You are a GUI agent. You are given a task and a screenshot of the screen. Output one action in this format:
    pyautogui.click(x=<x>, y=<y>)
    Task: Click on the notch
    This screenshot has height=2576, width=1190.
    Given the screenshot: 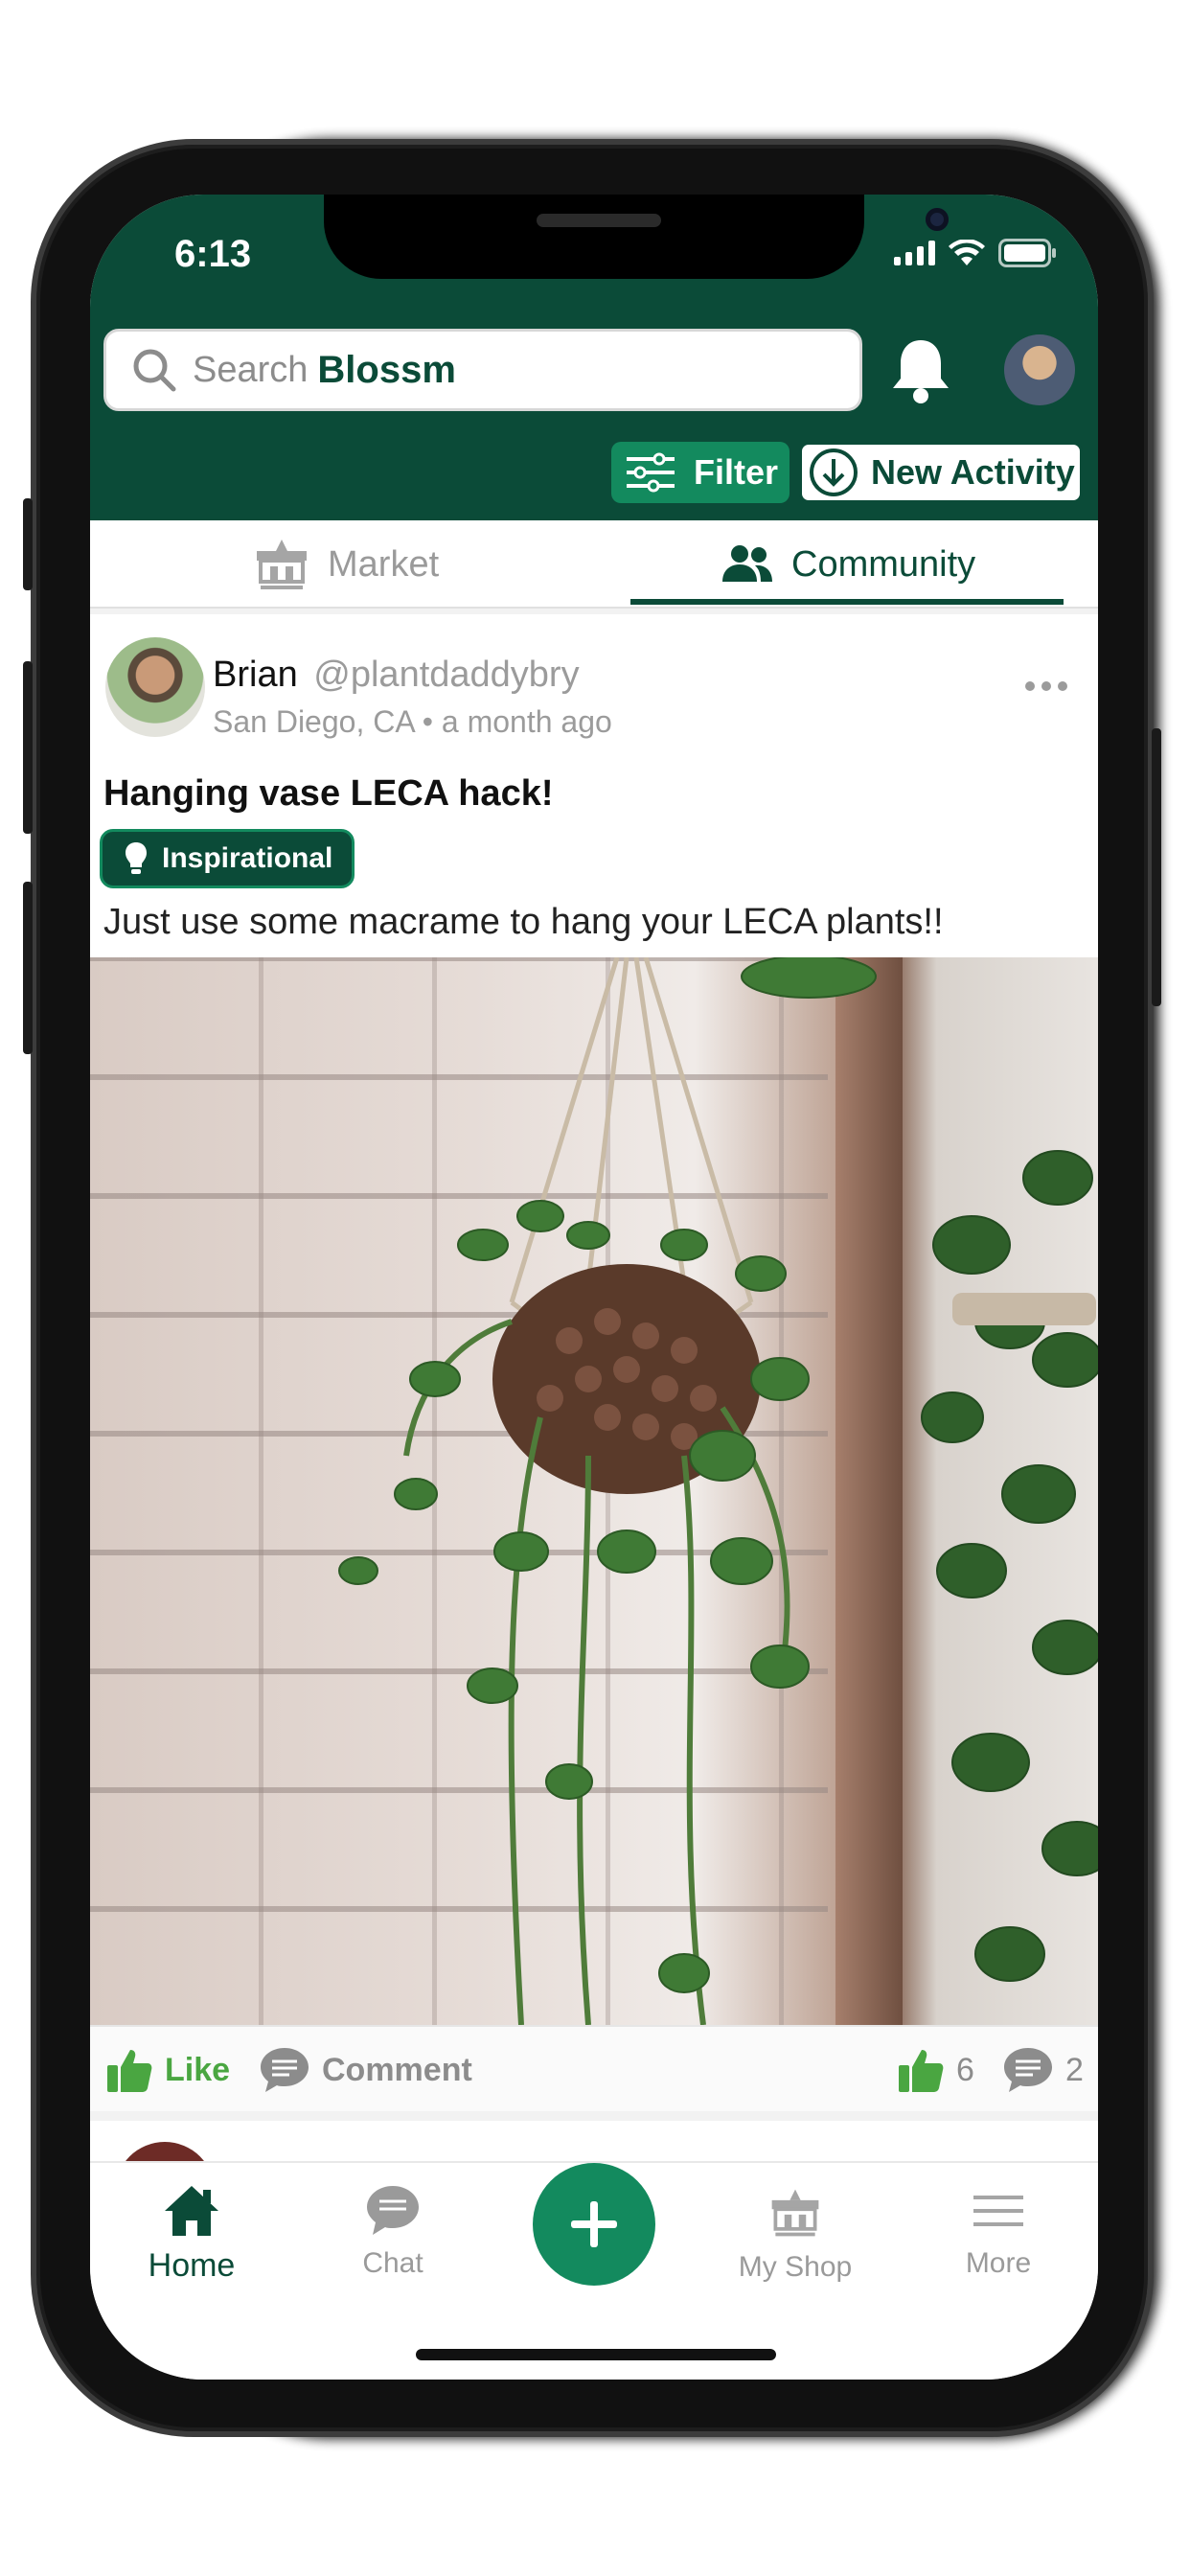 What is the action you would take?
    pyautogui.click(x=637, y=237)
    